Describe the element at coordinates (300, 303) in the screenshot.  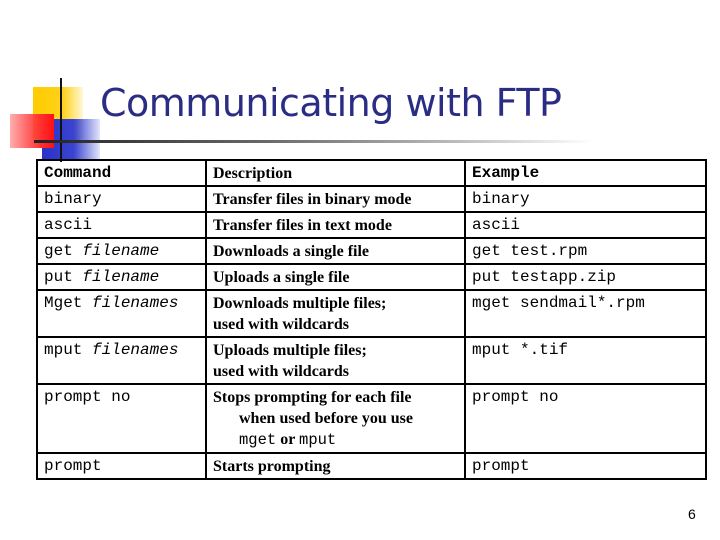
I see `description-line-1: Downloads multiple files;` at that location.